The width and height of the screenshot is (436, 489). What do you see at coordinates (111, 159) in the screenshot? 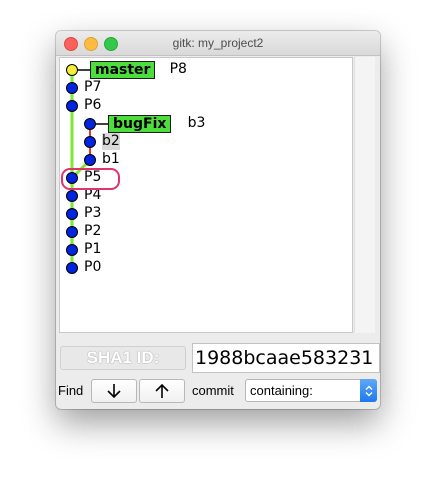
I see `commit-label: b1` at bounding box center [111, 159].